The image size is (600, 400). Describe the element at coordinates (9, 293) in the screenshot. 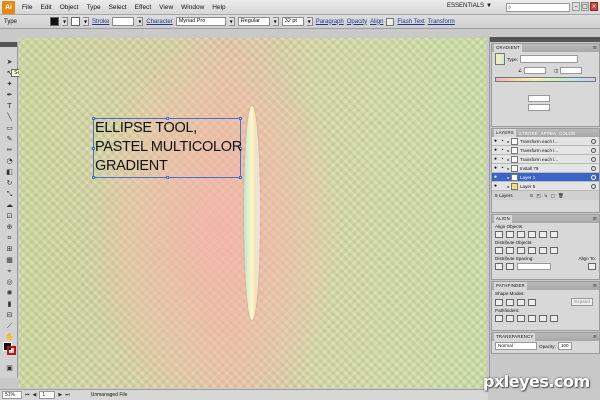

I see `symbol-sprayer-tool-icon: ✺` at that location.